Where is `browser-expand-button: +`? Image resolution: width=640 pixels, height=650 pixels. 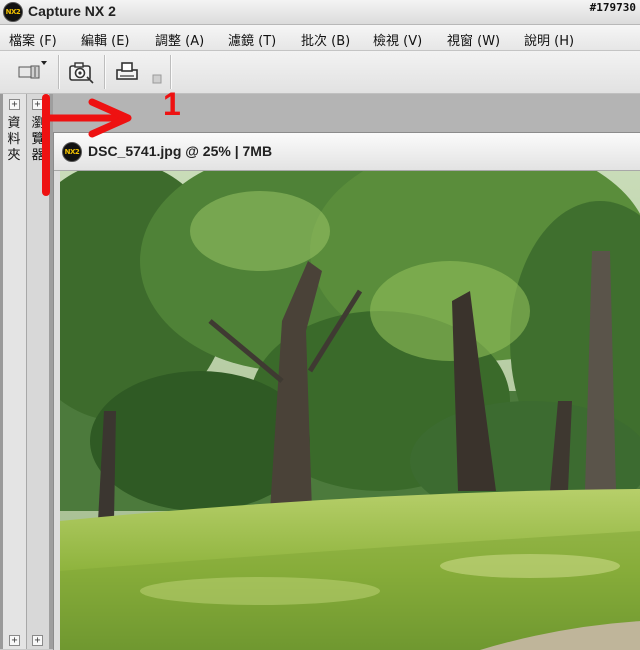
browser-expand-button: + is located at coordinates (37, 104).